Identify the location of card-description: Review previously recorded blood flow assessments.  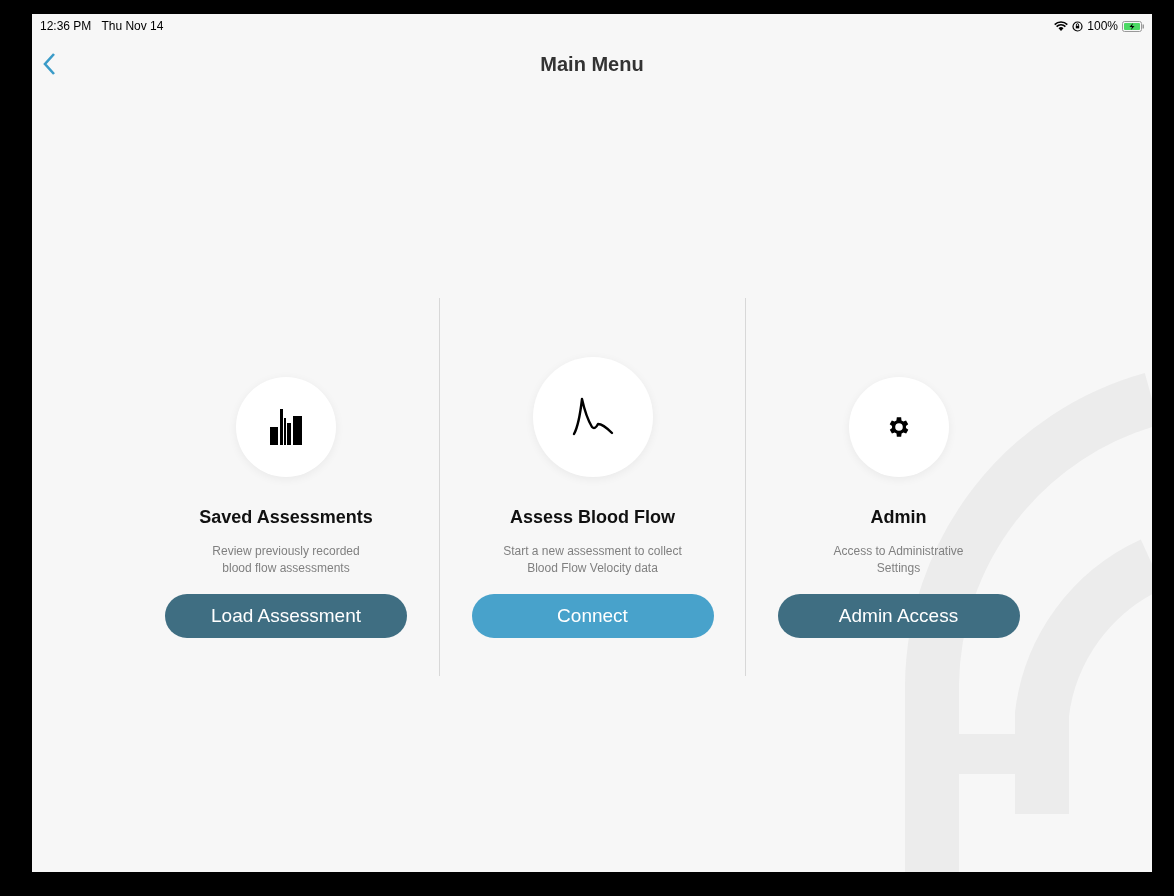
(286, 560).